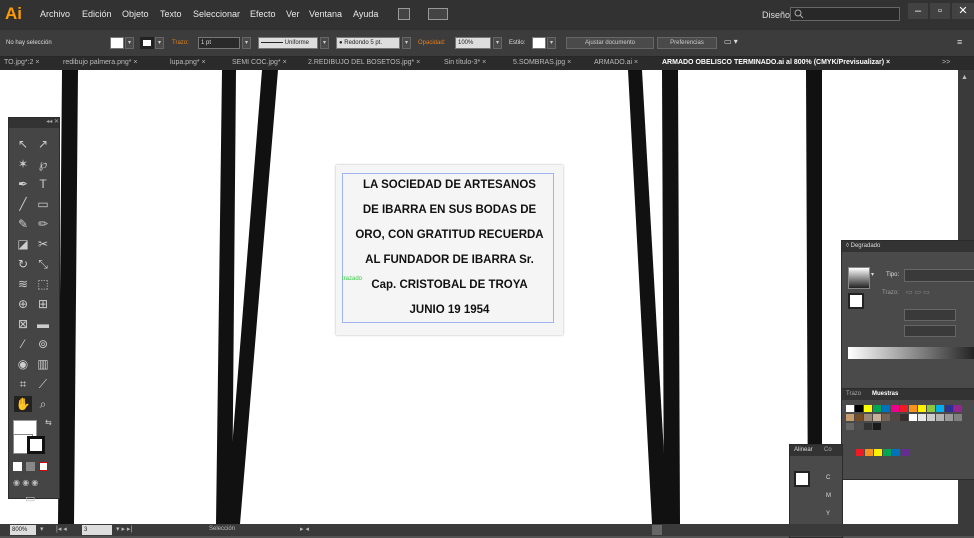 This screenshot has width=974, height=538. I want to click on stroke-profile-dropdown: ▾, so click(324, 43).